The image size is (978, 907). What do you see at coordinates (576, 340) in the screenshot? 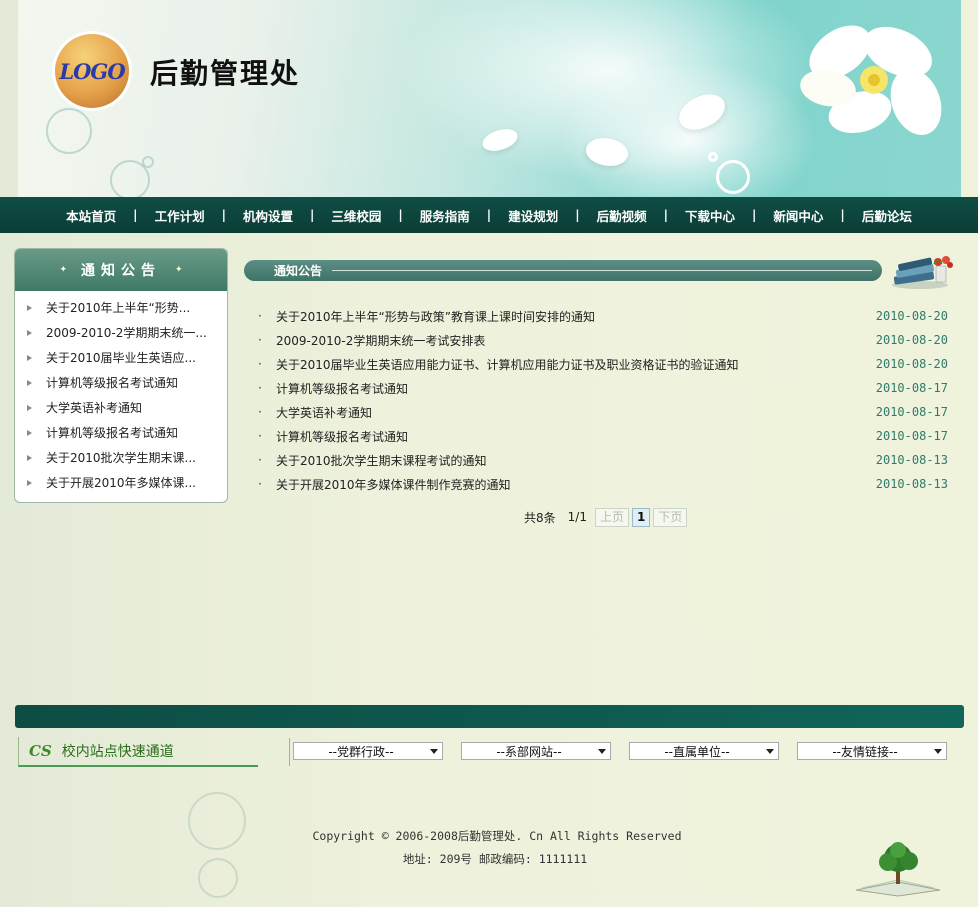
I see `news-title-link: 2009-2010-2学期期末统一考试安排表` at bounding box center [576, 340].